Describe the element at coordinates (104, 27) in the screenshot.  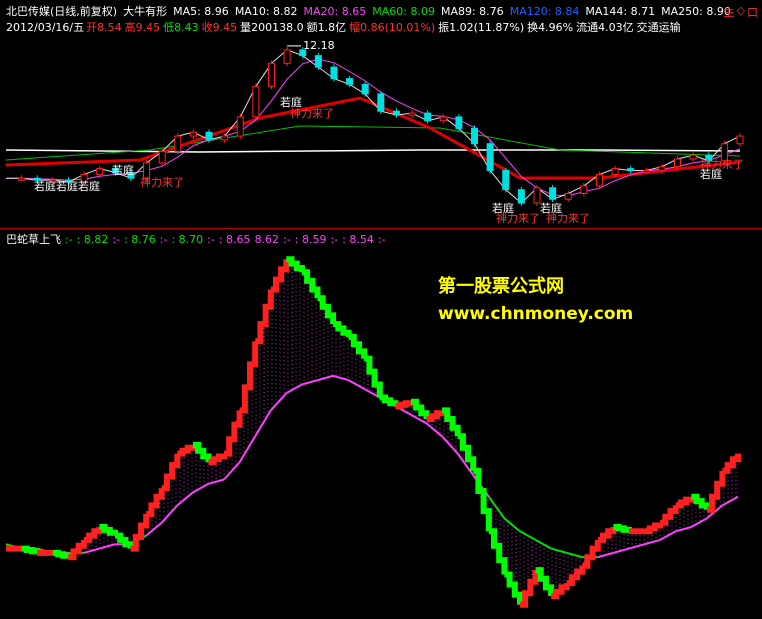
I see `quote-open: 开8.54` at that location.